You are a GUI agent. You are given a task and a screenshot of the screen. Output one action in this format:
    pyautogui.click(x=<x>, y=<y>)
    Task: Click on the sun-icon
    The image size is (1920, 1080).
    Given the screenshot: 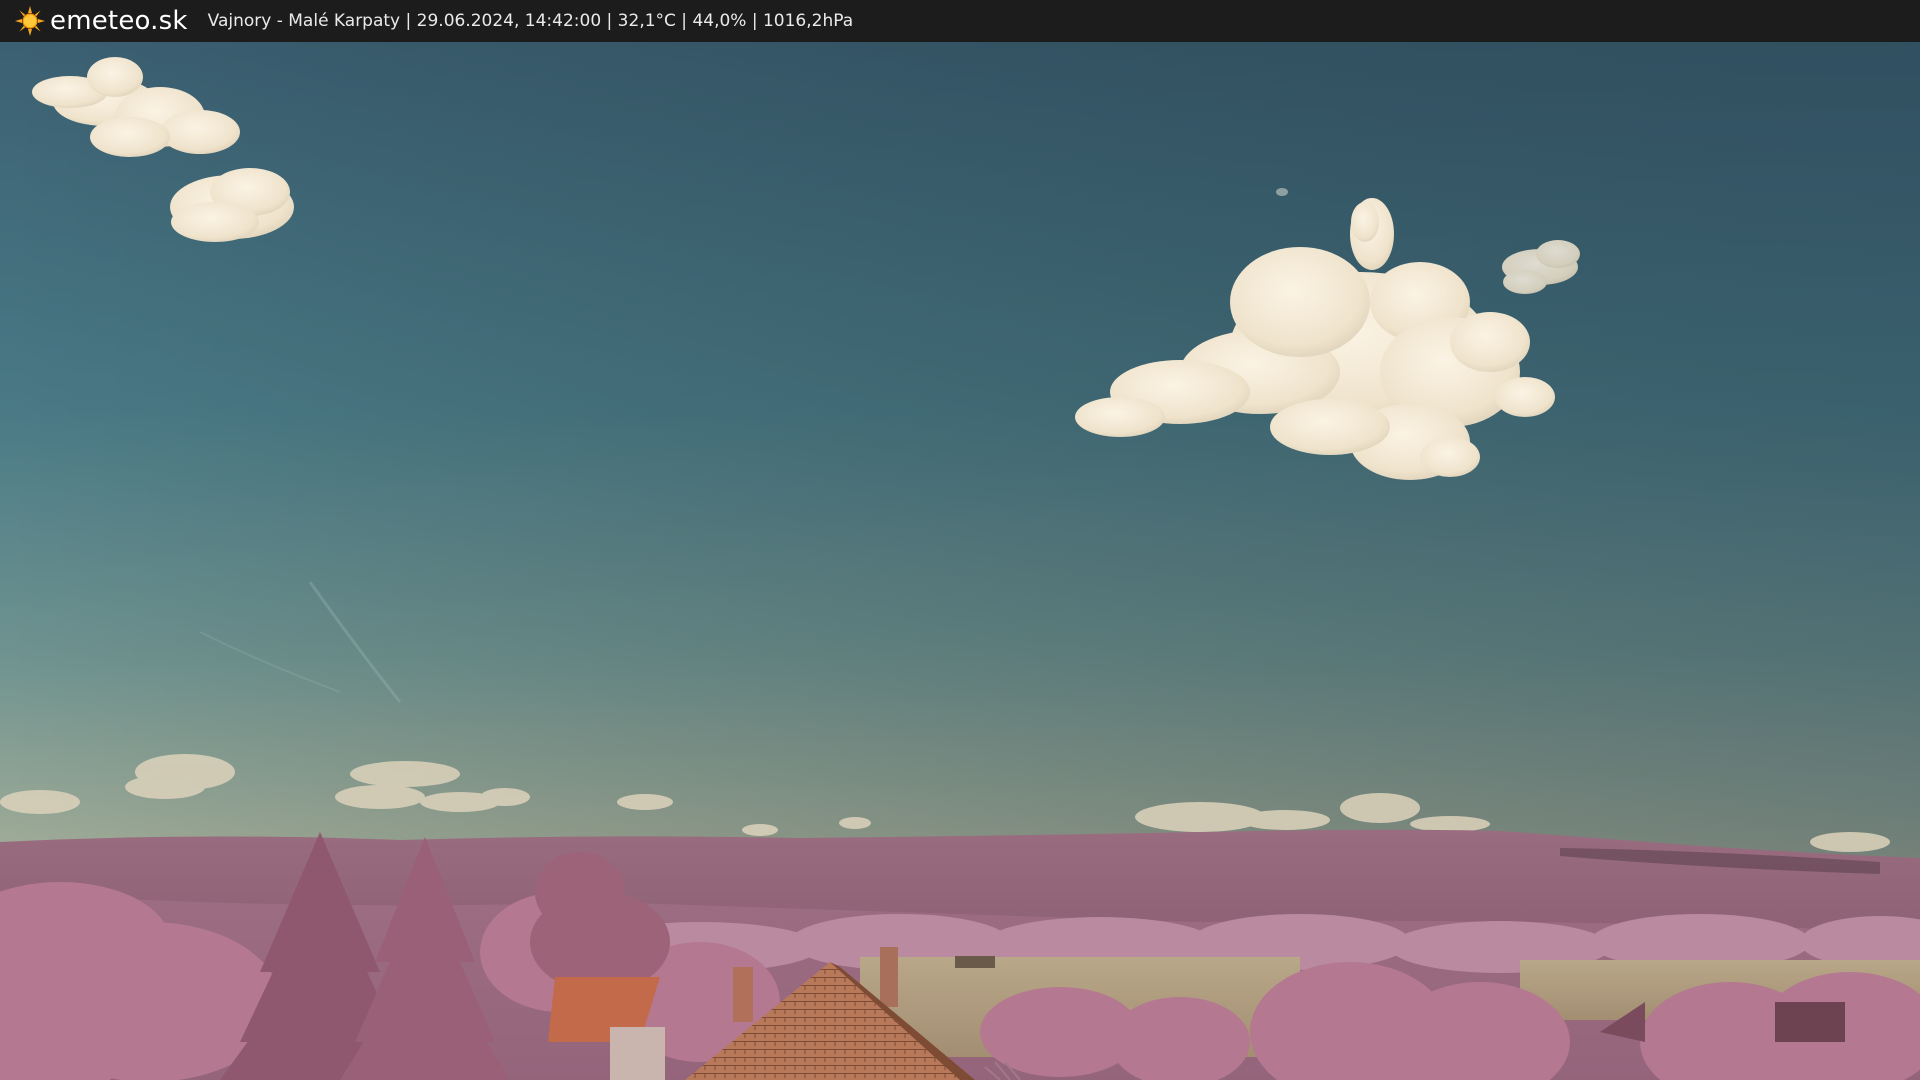 What is the action you would take?
    pyautogui.click(x=30, y=21)
    